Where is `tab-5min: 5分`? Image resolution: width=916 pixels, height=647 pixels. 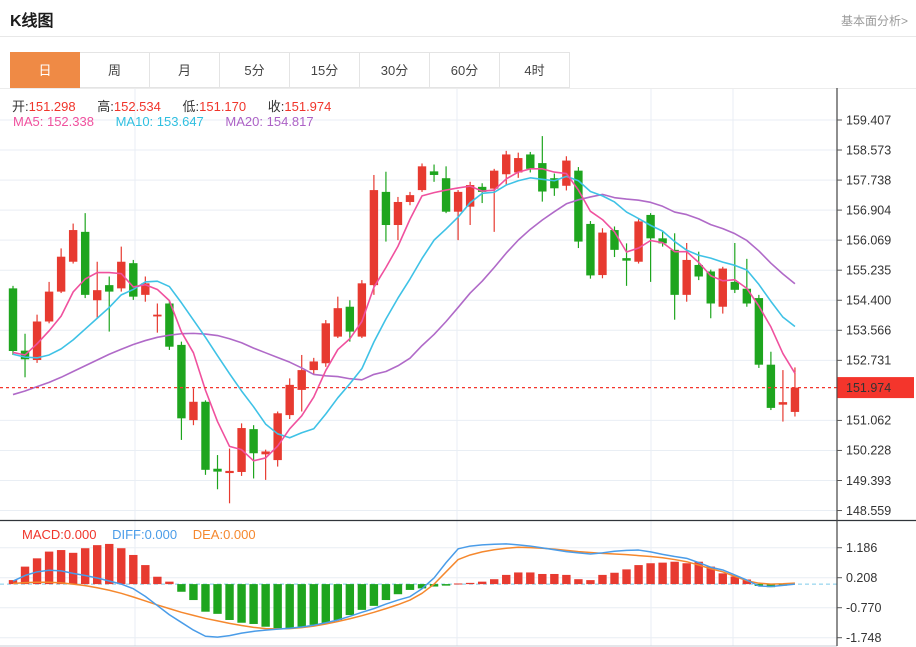
tab-5min: 5分 is located at coordinates (255, 70).